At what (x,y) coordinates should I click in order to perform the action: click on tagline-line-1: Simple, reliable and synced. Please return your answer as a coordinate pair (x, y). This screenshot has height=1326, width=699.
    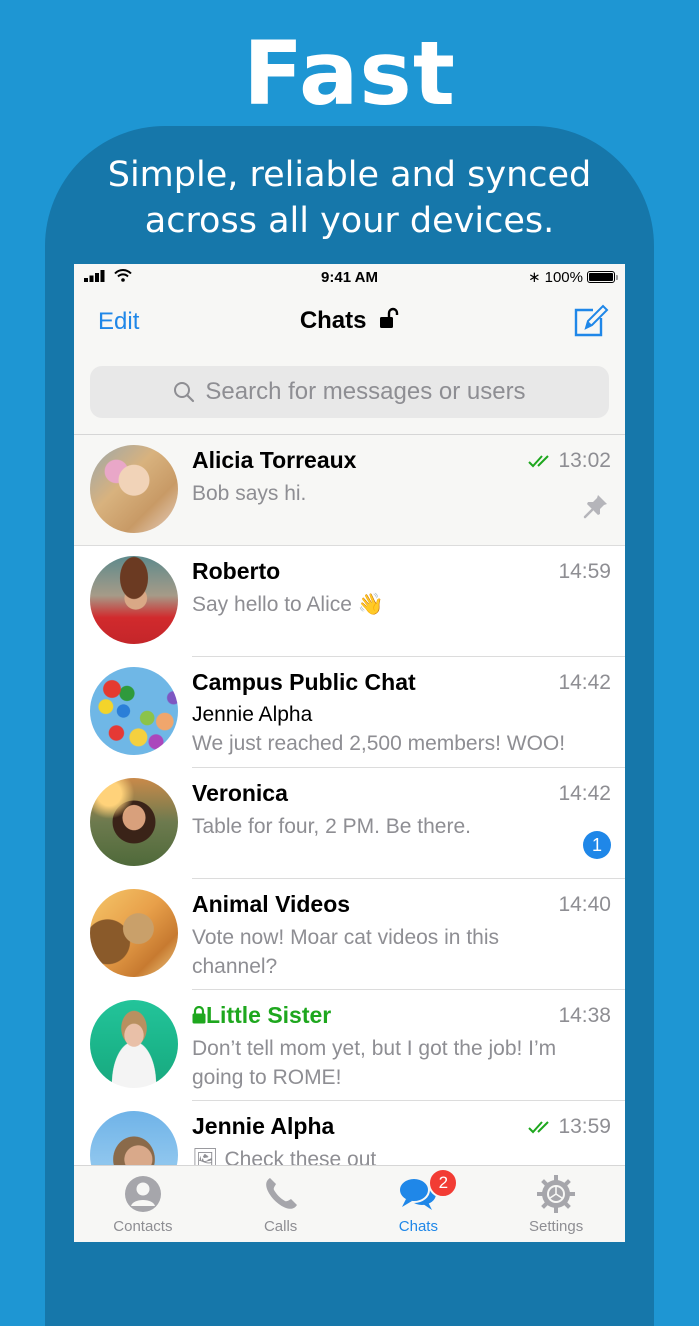
    Looking at the image, I should click on (349, 175).